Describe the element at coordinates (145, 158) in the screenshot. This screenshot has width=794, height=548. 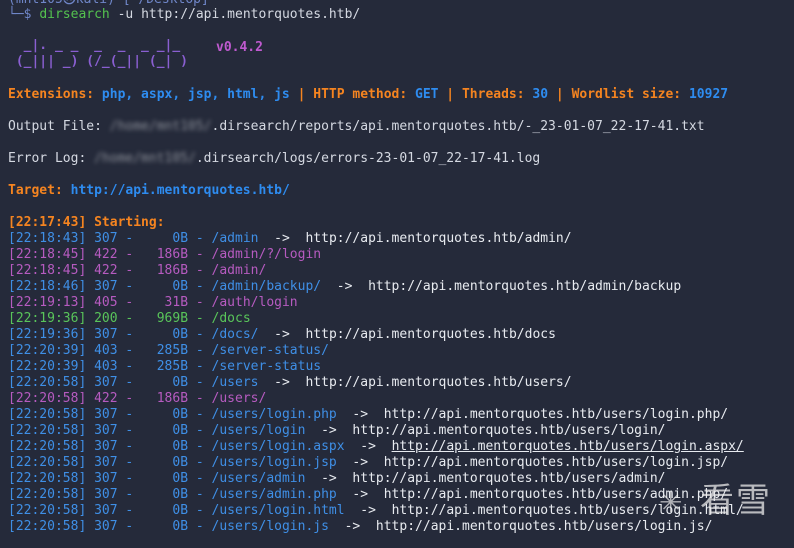
I see `redacted-path: /home/mnt105/` at that location.